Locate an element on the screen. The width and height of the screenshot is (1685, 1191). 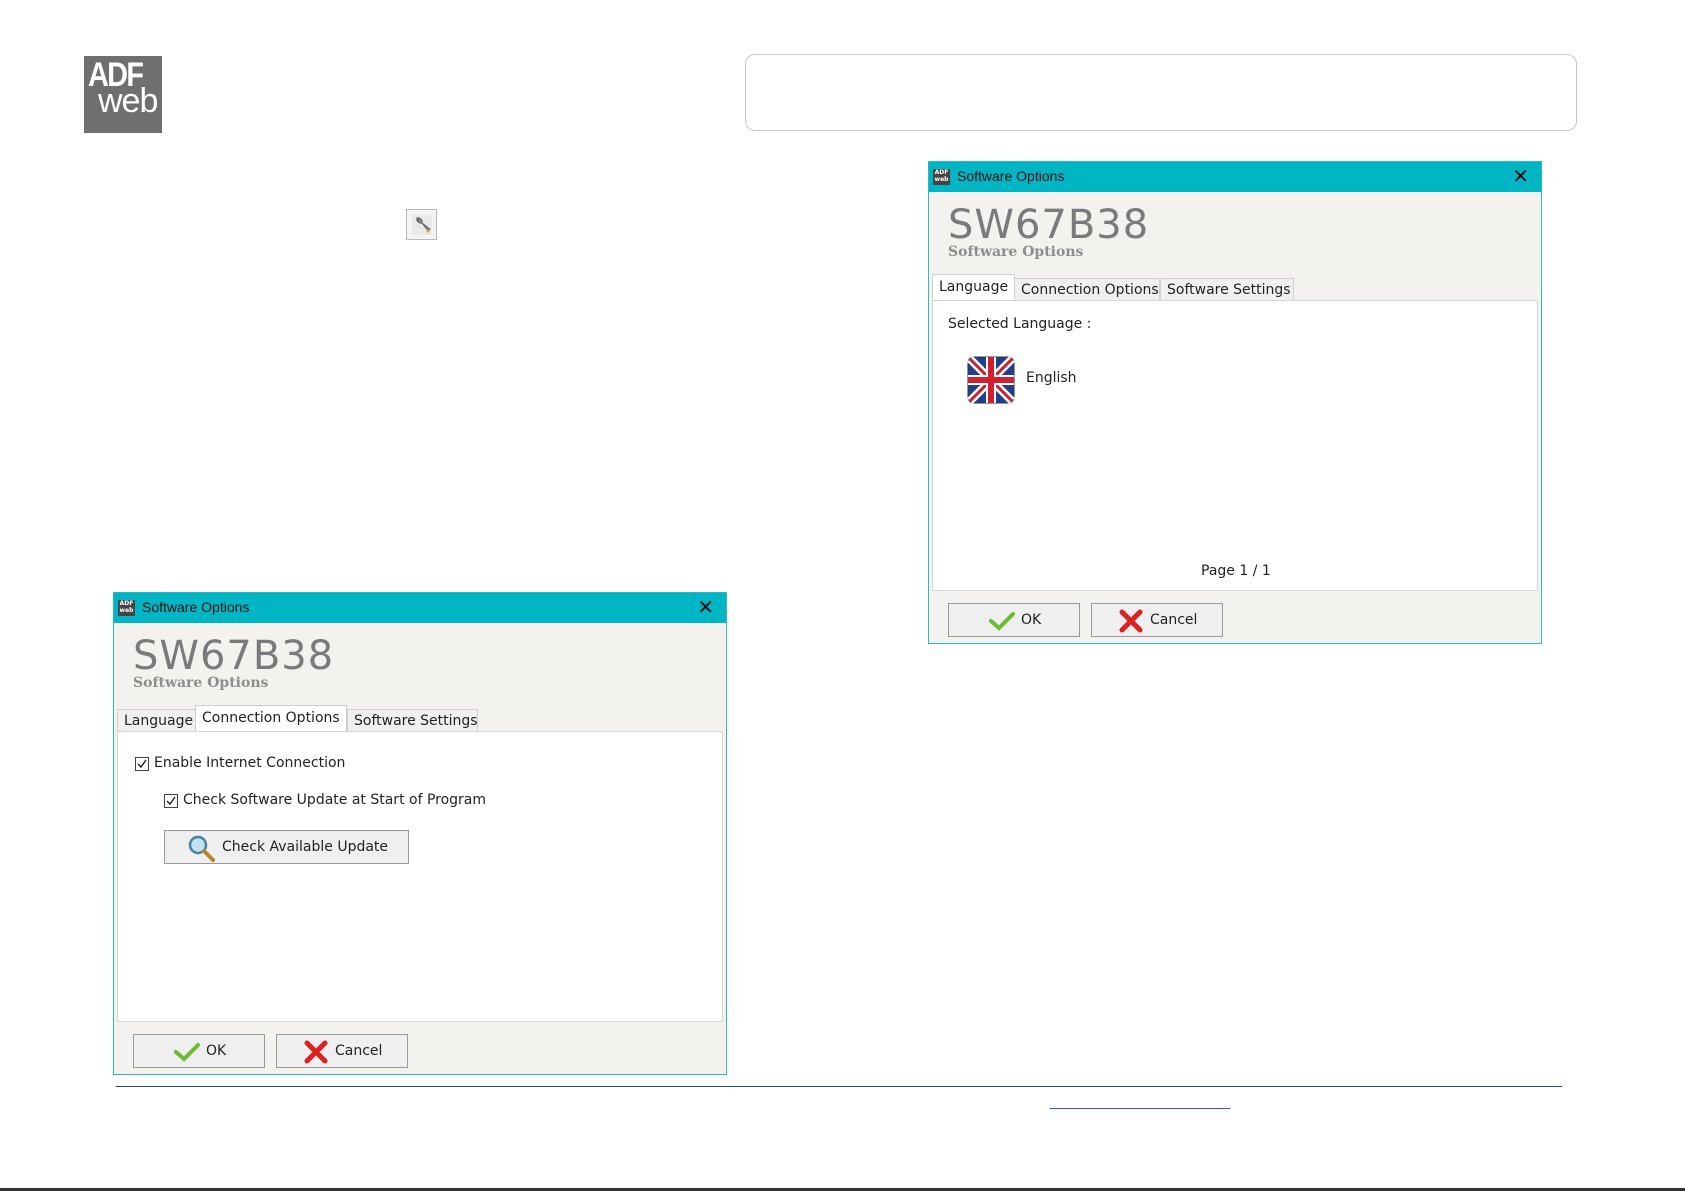
page-indicator: Page 1 / 1 is located at coordinates (1236, 571).